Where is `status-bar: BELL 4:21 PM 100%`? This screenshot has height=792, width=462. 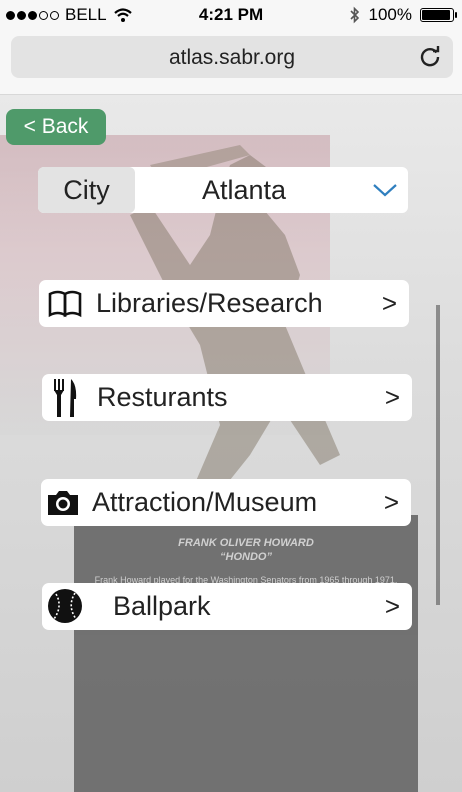 status-bar: BELL 4:21 PM 100% is located at coordinates (231, 15).